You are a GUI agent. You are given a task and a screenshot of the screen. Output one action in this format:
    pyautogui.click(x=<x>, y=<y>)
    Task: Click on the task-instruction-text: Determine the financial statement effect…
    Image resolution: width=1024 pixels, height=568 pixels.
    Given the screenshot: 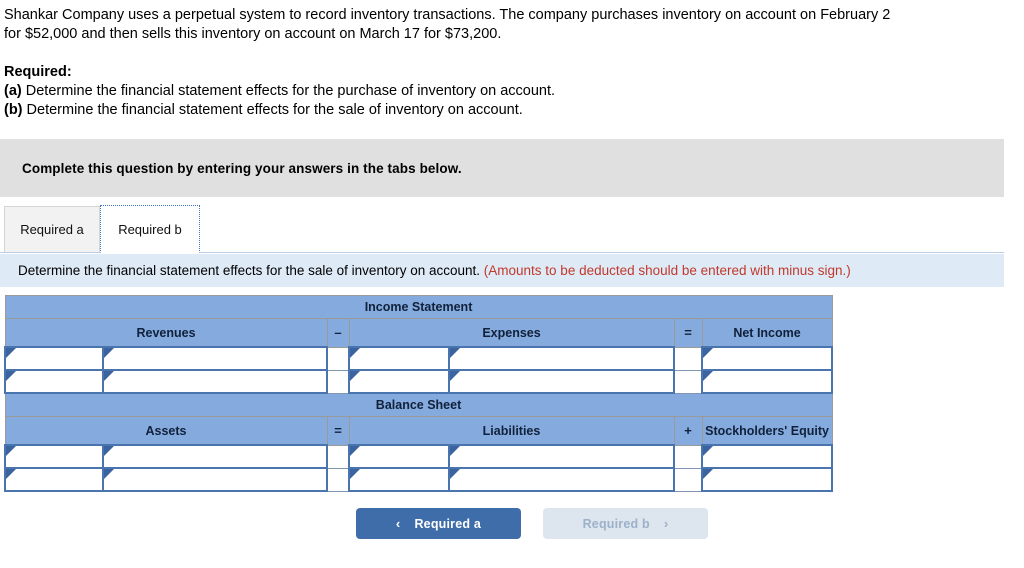 What is the action you would take?
    pyautogui.click(x=249, y=270)
    